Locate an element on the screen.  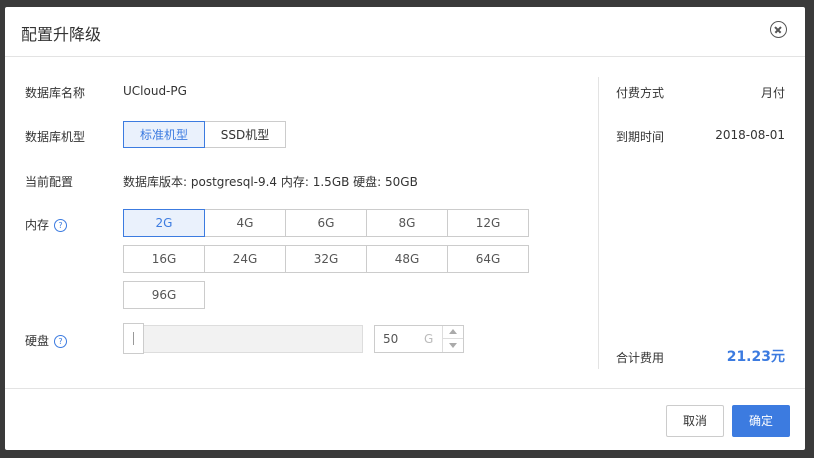
db-name-value: UCloud-PG is located at coordinates (155, 91).